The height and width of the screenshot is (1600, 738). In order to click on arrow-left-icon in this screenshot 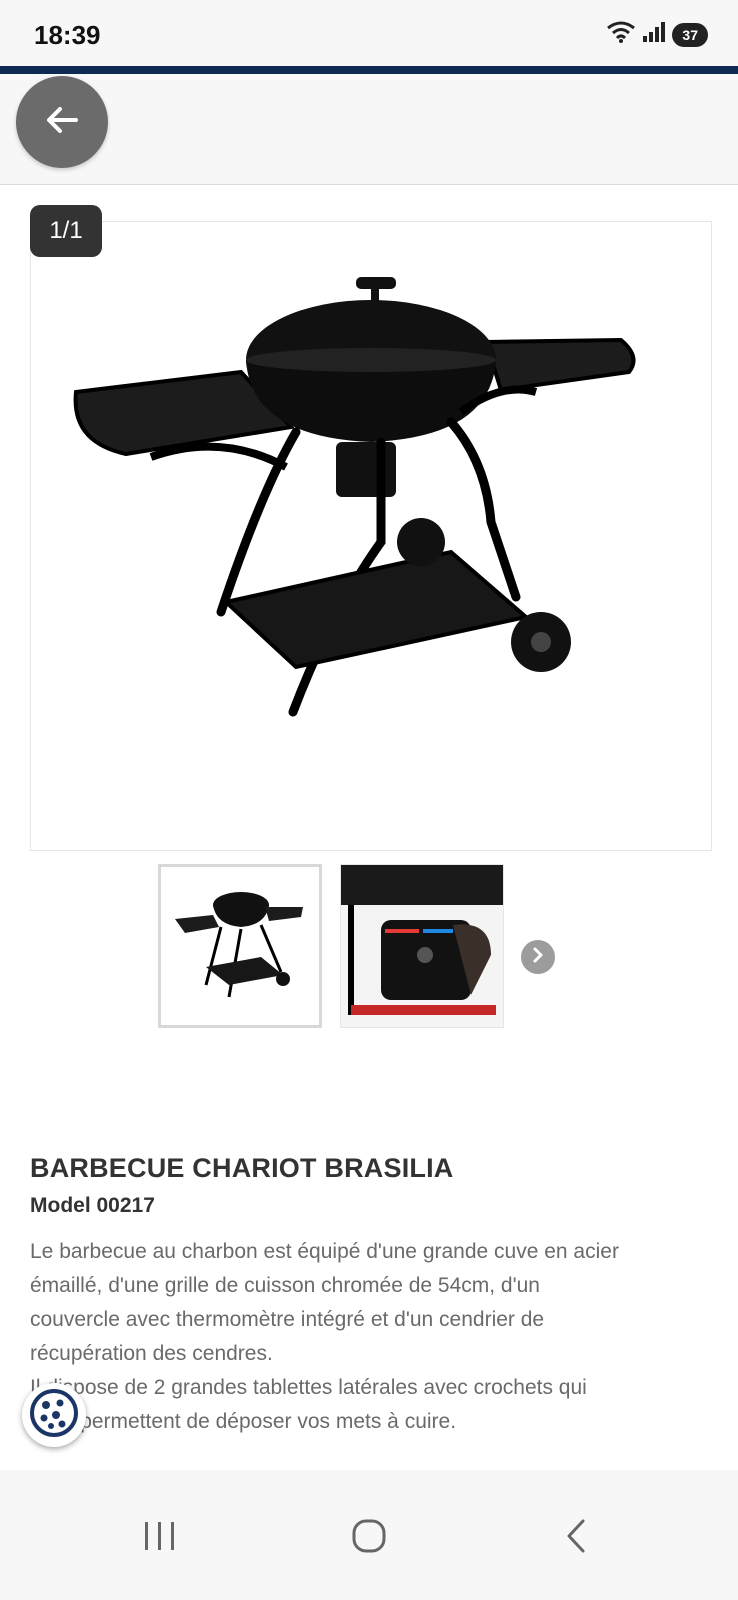, I will do `click(62, 122)`.